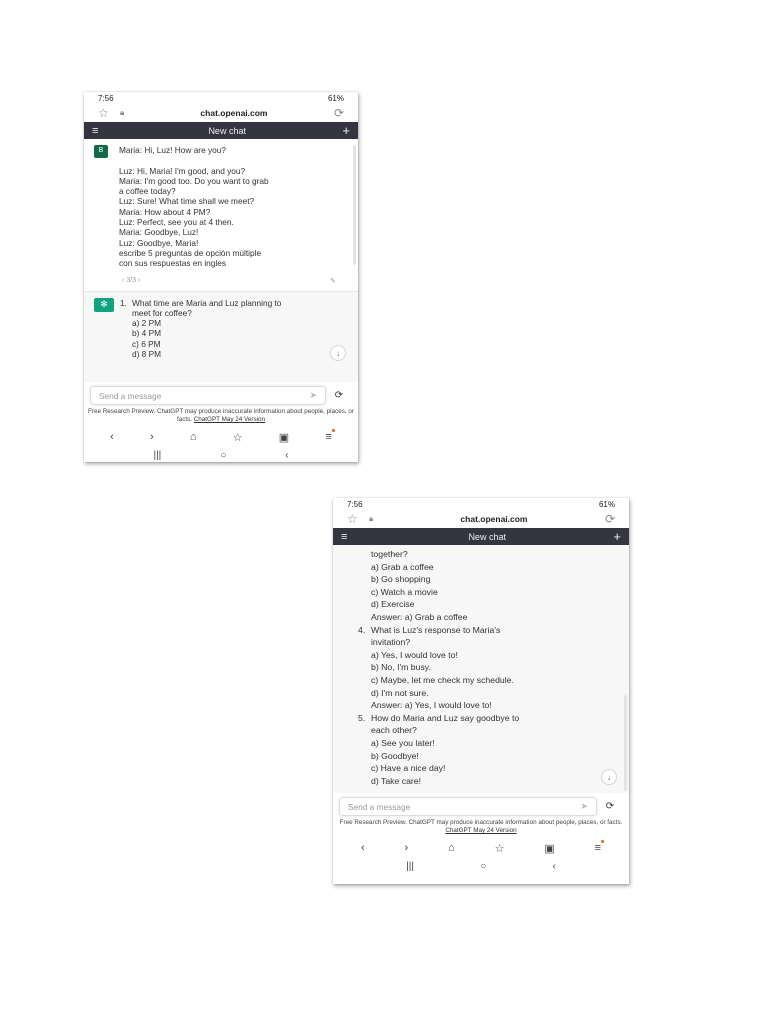 The width and height of the screenshot is (768, 1024). What do you see at coordinates (165, 211) in the screenshot?
I see `user-message-line: Maria: How about 4 PM?` at bounding box center [165, 211].